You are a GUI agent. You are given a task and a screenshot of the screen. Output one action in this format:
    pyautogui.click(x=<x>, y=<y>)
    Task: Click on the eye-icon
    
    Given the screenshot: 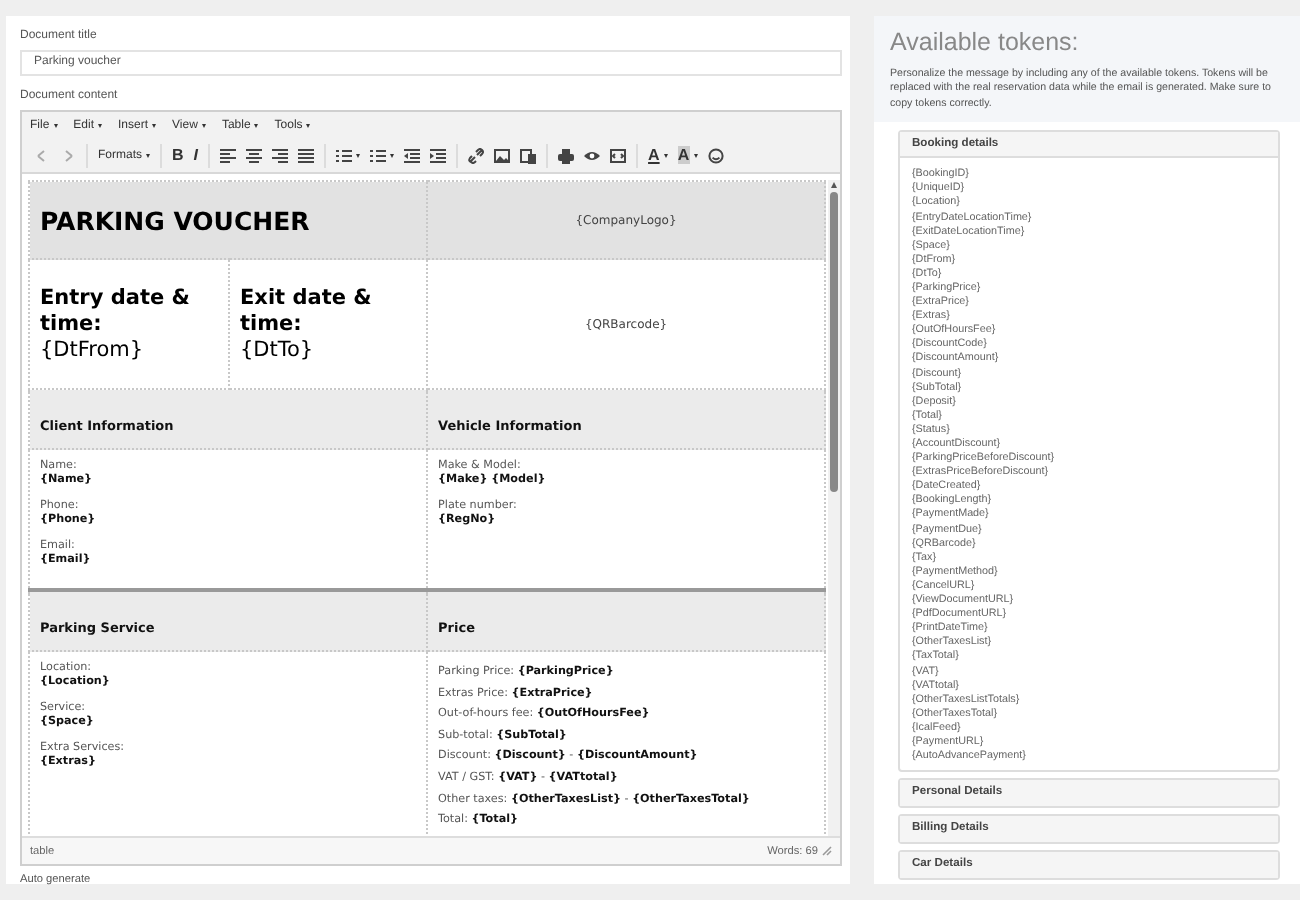 What is the action you would take?
    pyautogui.click(x=592, y=155)
    